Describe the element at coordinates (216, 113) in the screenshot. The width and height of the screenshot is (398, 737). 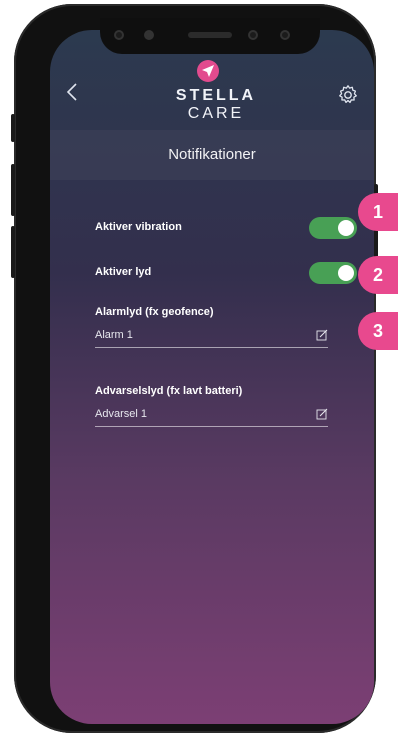
I see `brand-name-light: CARE` at that location.